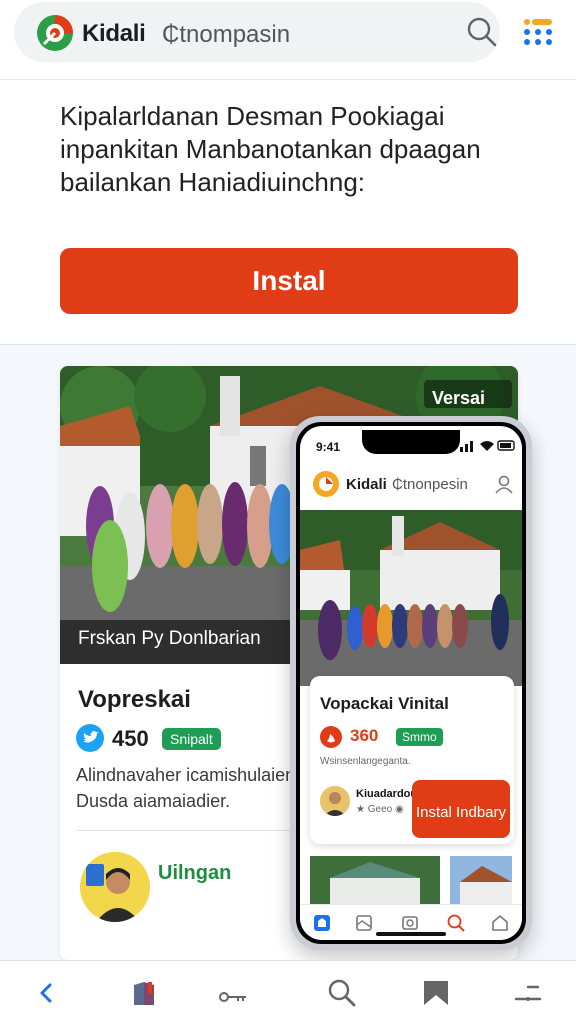 The image size is (576, 1024). I want to click on flame-icon, so click(331, 737).